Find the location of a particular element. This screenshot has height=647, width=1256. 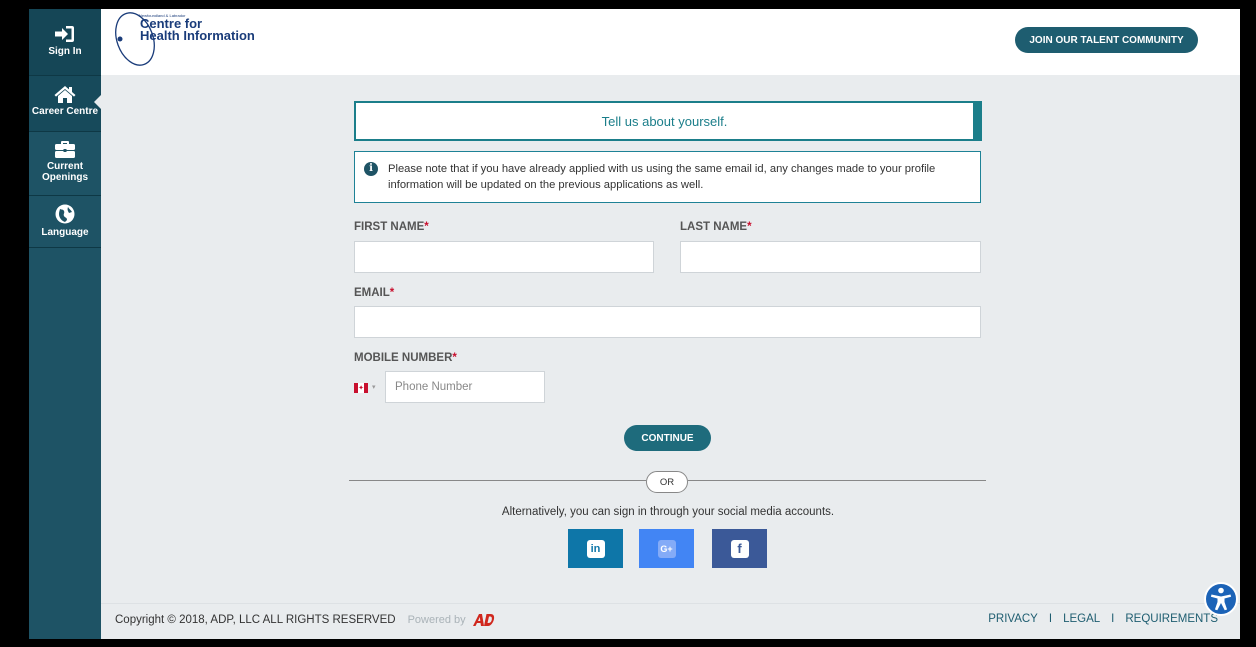

first-name-input is located at coordinates (504, 257).